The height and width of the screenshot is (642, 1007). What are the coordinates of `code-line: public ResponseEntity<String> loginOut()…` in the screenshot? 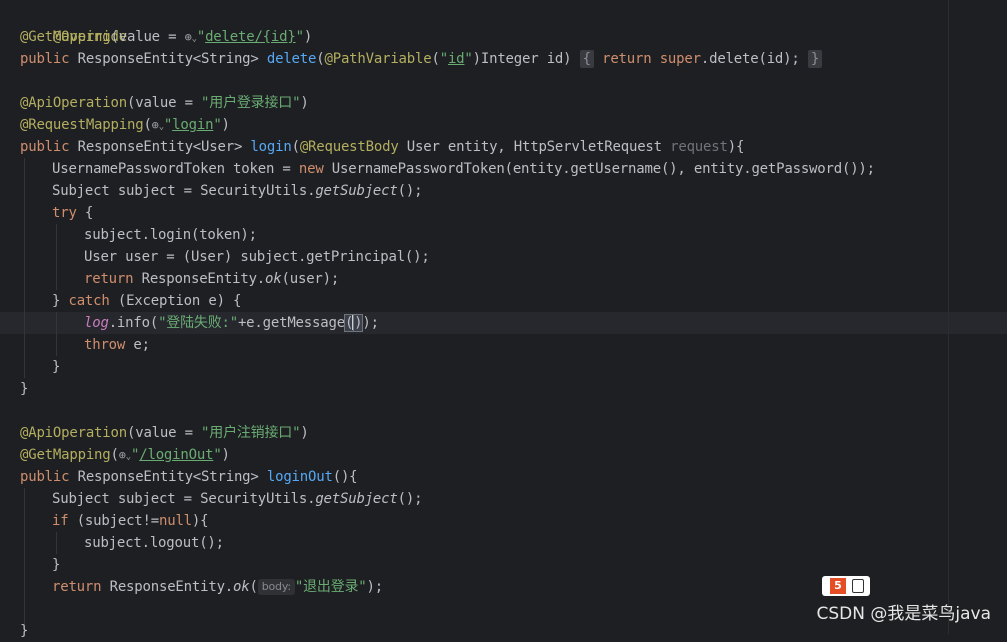 It's located at (189, 477).